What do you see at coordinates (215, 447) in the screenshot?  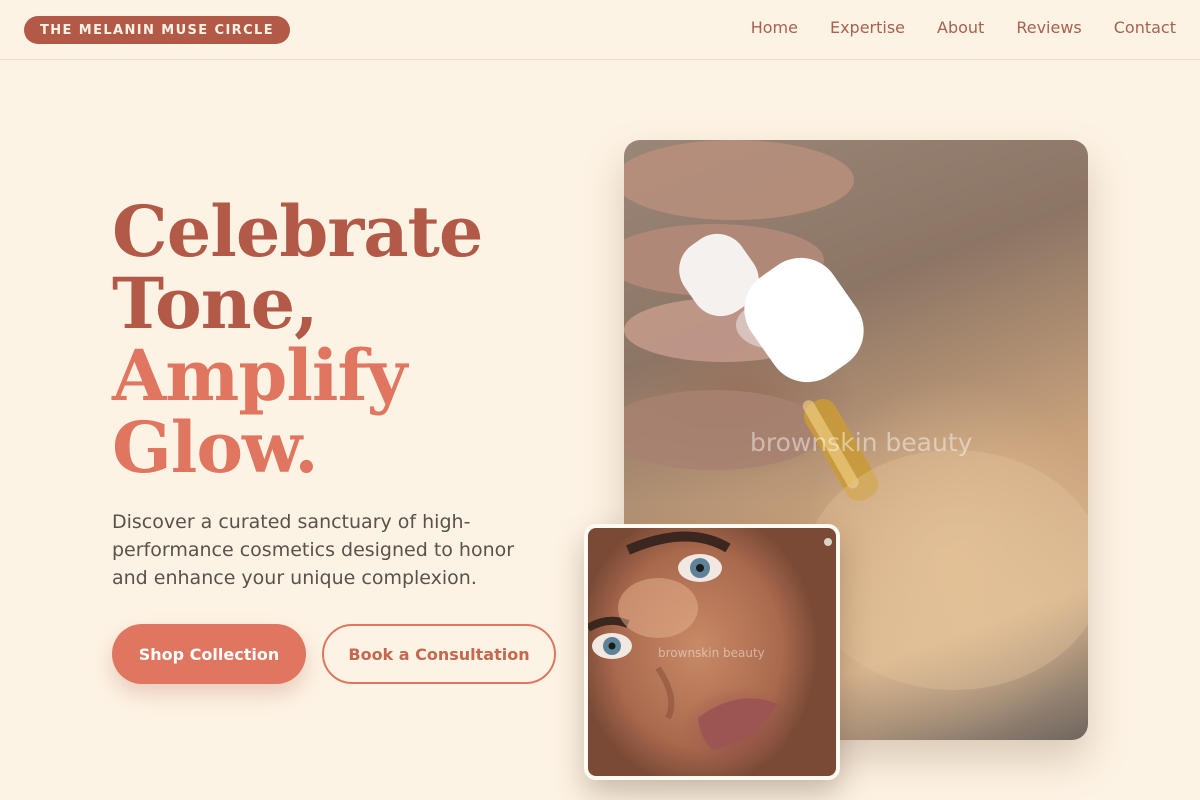 I see `headline-line-4: Glow.` at bounding box center [215, 447].